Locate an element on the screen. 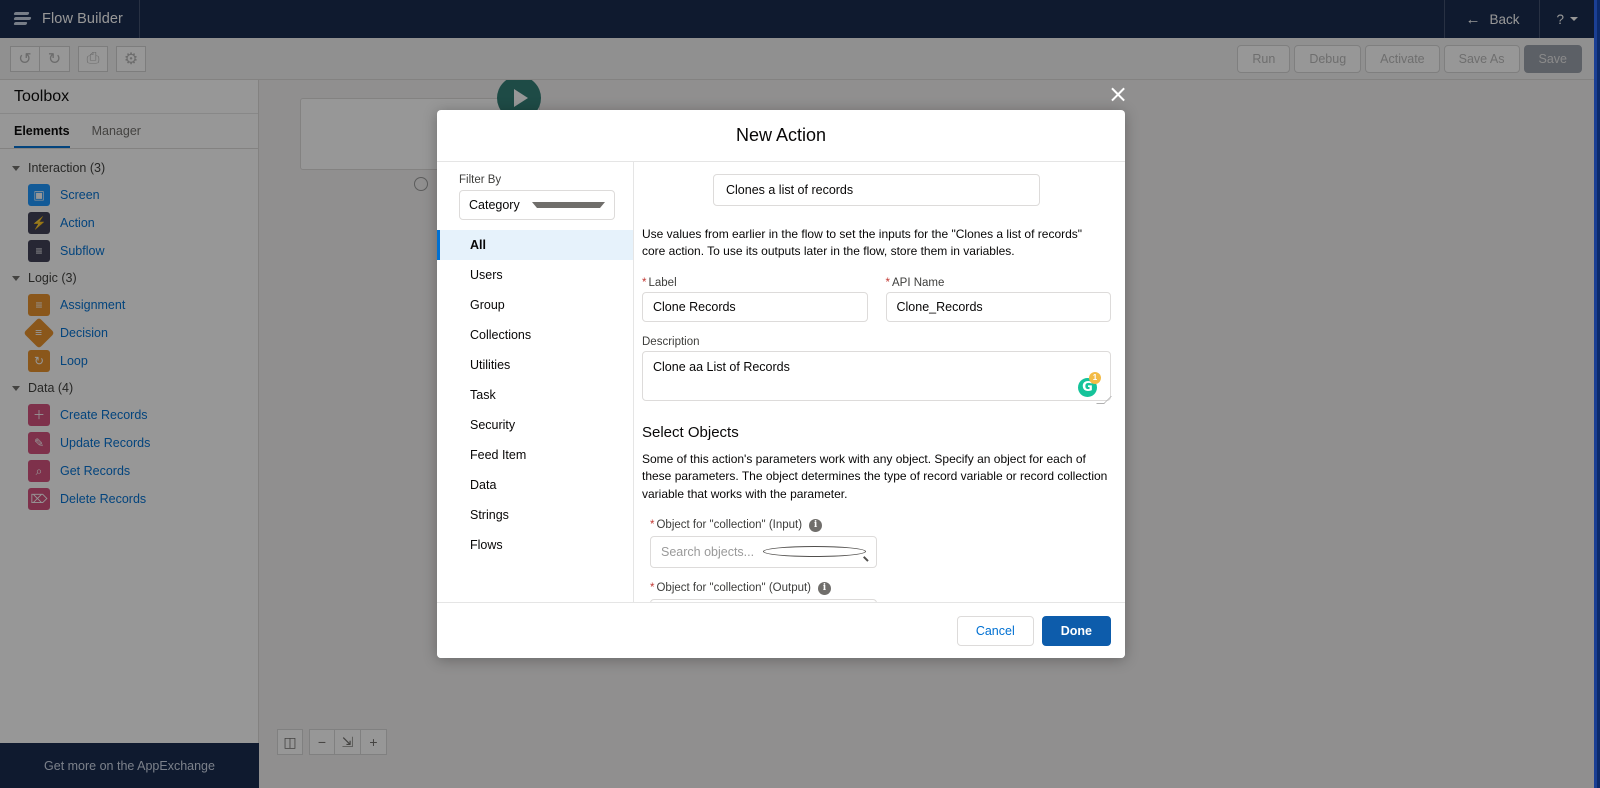 This screenshot has width=1600, height=788. browser-edge is located at coordinates (1597, 394).